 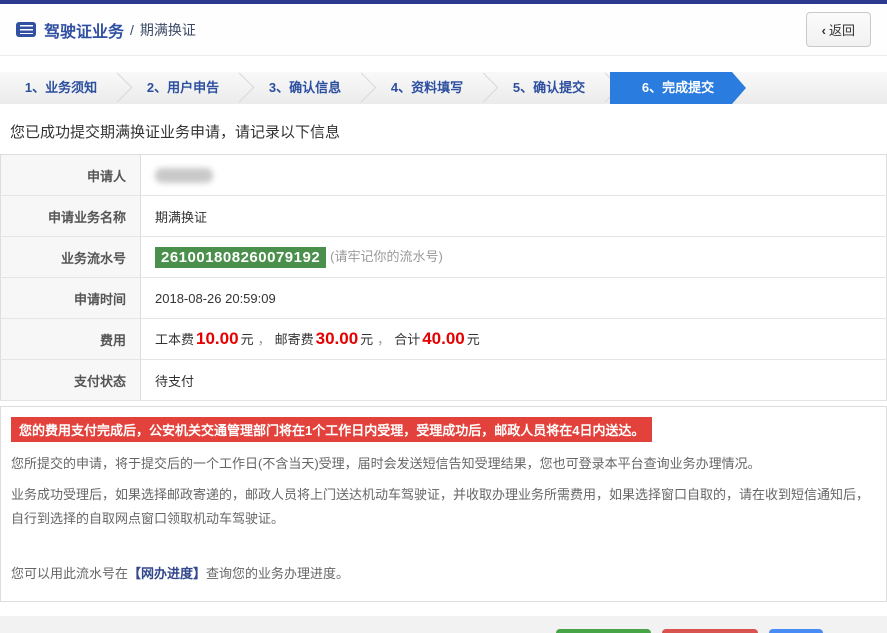 I want to click on list-card-icon, so click(x=26, y=29).